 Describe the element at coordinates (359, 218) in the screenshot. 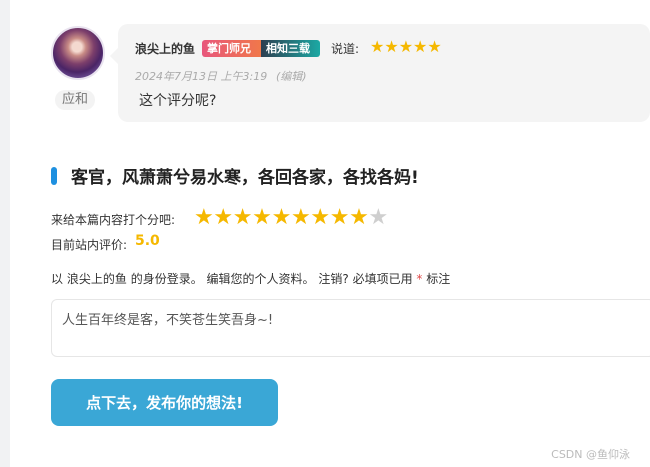

I see `rating-star-9: ★` at that location.